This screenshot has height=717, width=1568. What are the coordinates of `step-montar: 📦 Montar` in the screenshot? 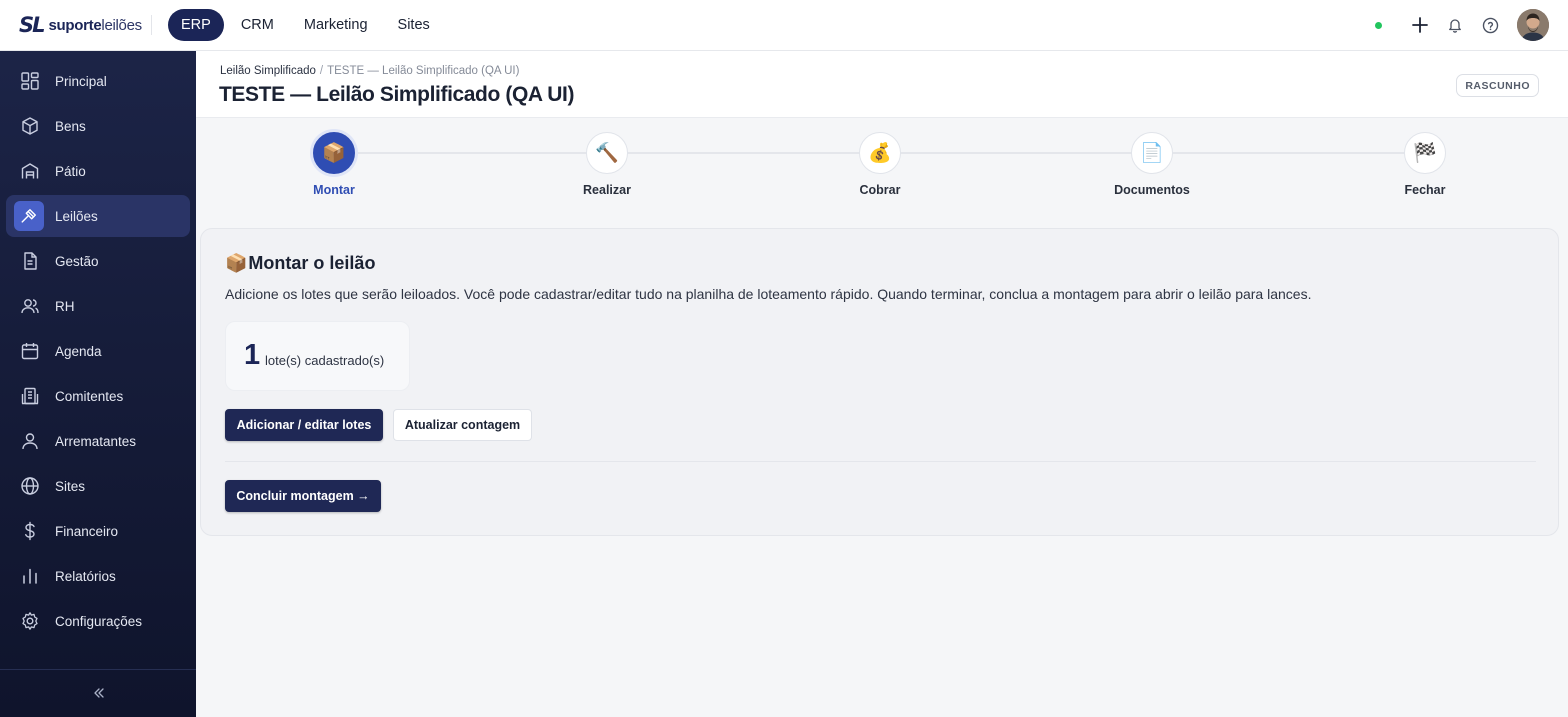 It's located at (334, 164).